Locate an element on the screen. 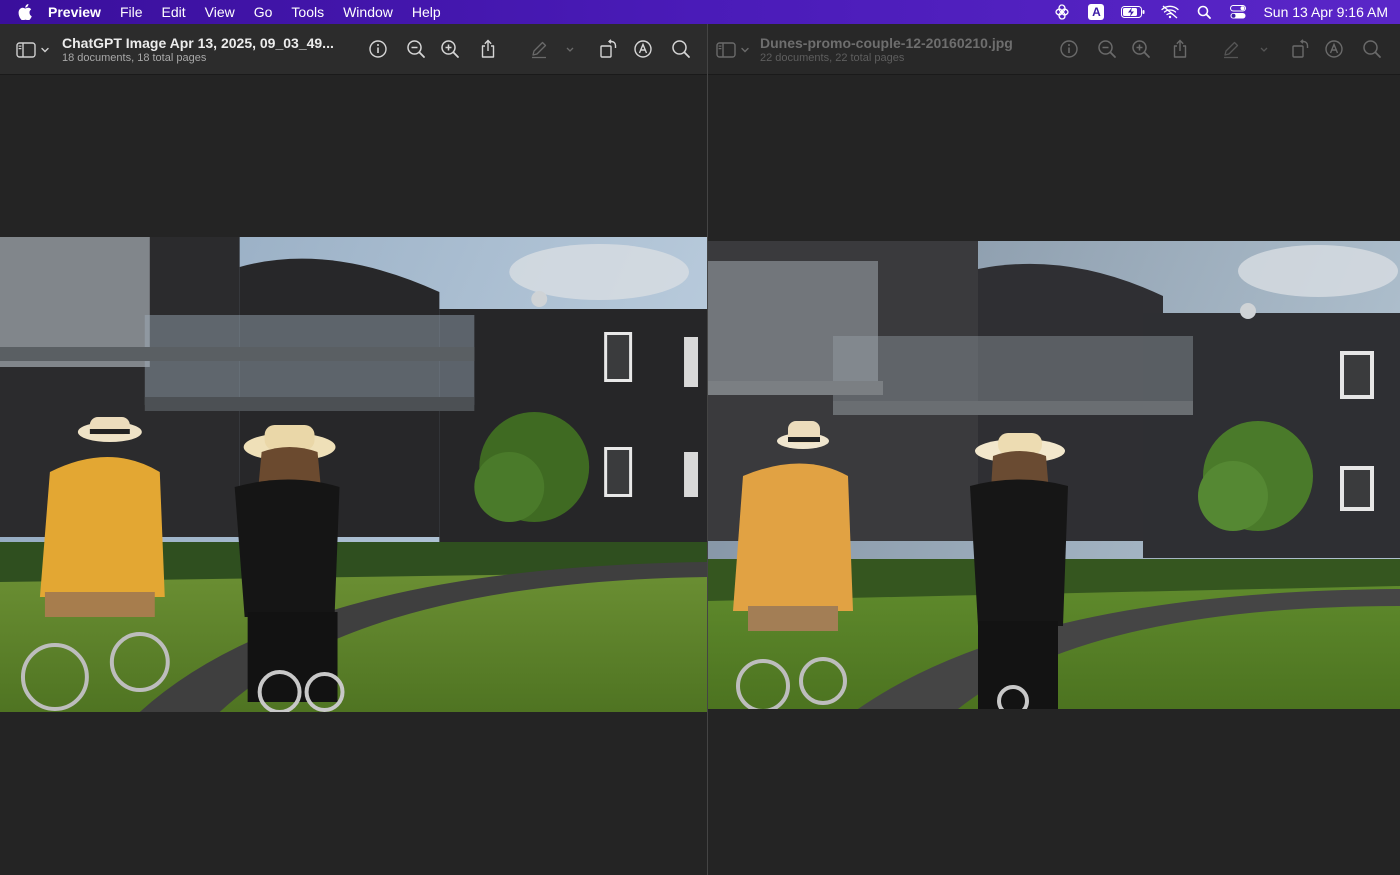 This screenshot has width=1400, height=875. control-center-icon is located at coordinates (1238, 12).